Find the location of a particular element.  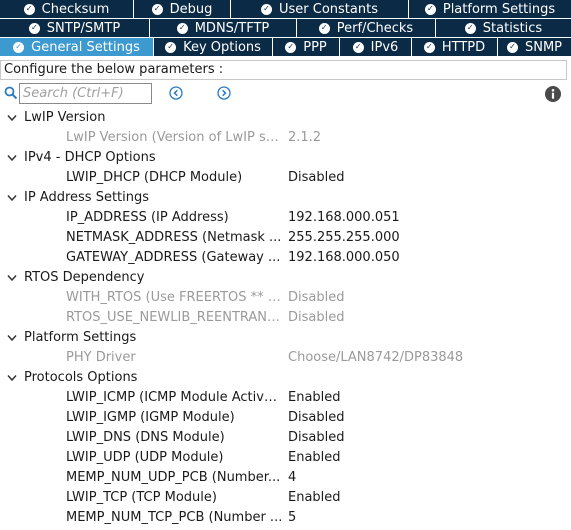

tab-httpd: ✓ HTTPD is located at coordinates (455, 47).